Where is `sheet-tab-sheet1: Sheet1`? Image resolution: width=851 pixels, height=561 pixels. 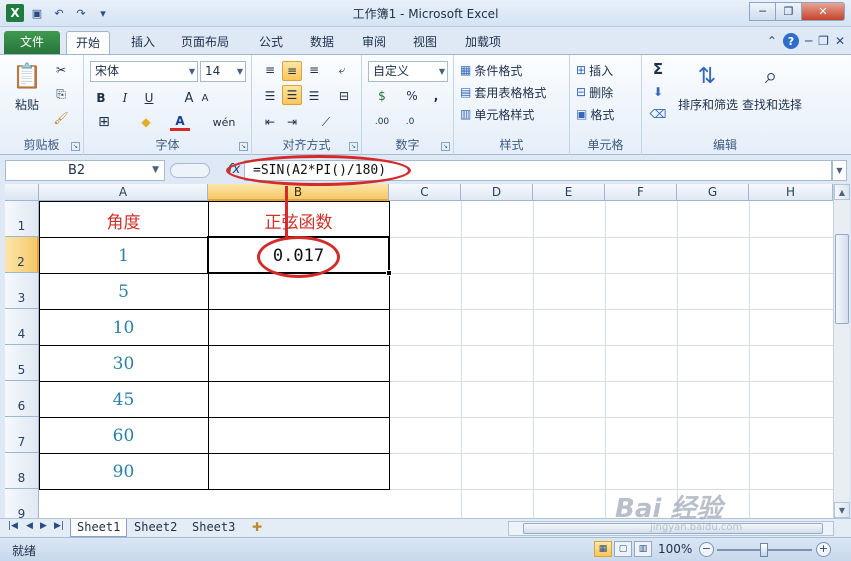
sheet-tab-sheet1: Sheet1 is located at coordinates (99, 528).